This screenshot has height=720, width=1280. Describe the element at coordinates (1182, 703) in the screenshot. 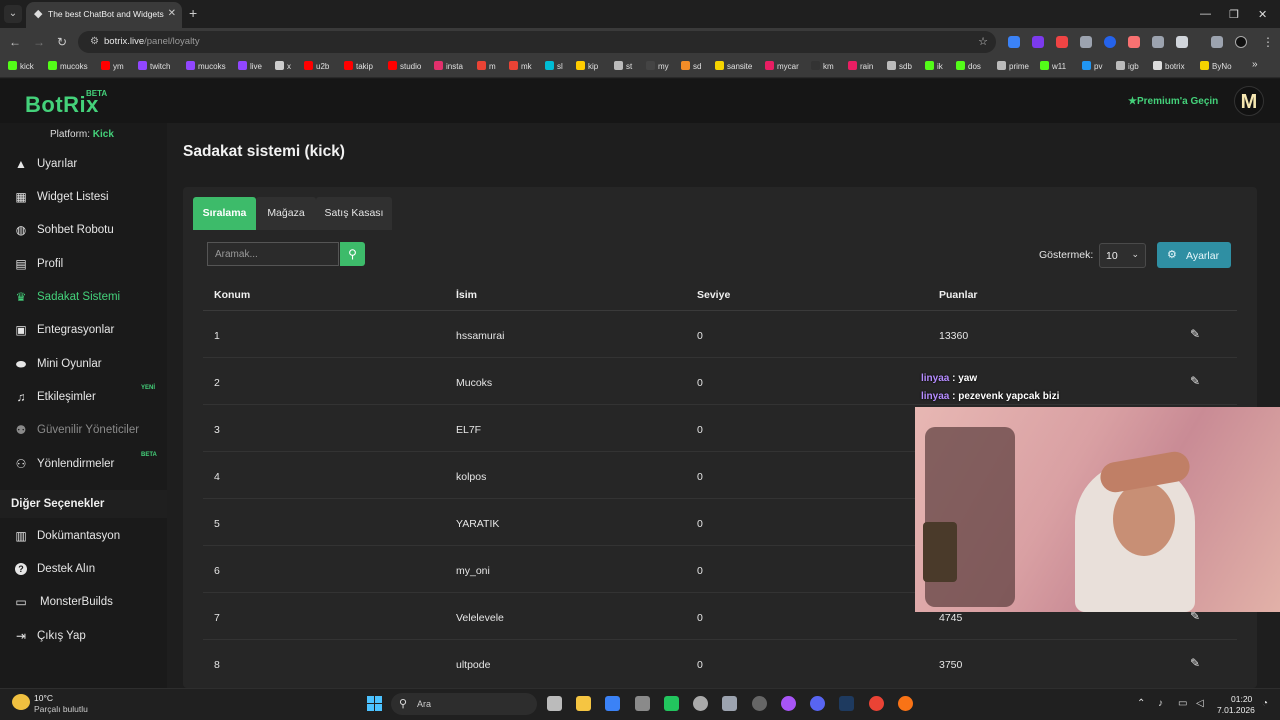

I see `network-icon: ▭` at that location.